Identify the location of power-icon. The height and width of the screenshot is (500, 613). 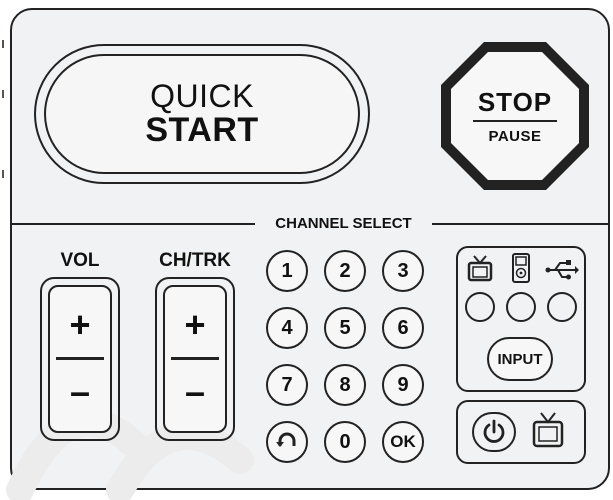
(494, 431).